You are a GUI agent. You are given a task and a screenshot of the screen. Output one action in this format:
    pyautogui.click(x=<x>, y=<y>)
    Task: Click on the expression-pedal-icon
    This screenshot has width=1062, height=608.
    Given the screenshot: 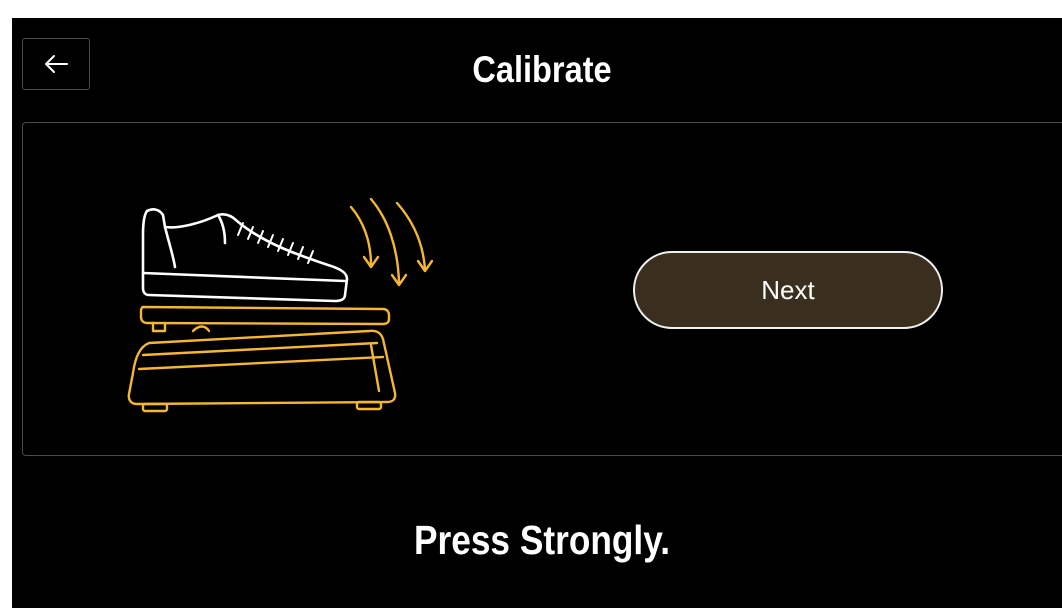 What is the action you would take?
    pyautogui.click(x=262, y=359)
    